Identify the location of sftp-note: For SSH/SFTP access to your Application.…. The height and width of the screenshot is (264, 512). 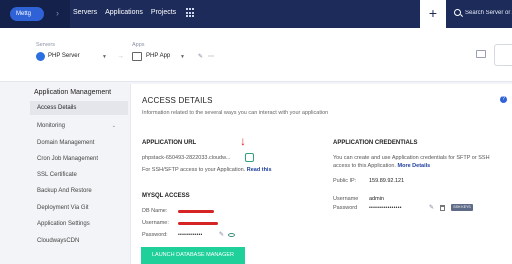
(207, 170).